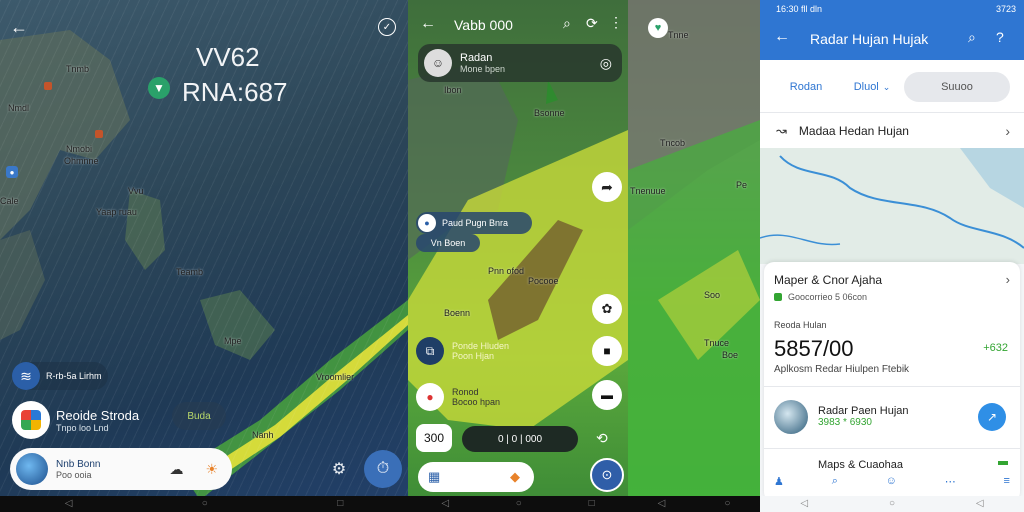 The height and width of the screenshot is (512, 1024). I want to click on stepper-value: 300, so click(434, 438).